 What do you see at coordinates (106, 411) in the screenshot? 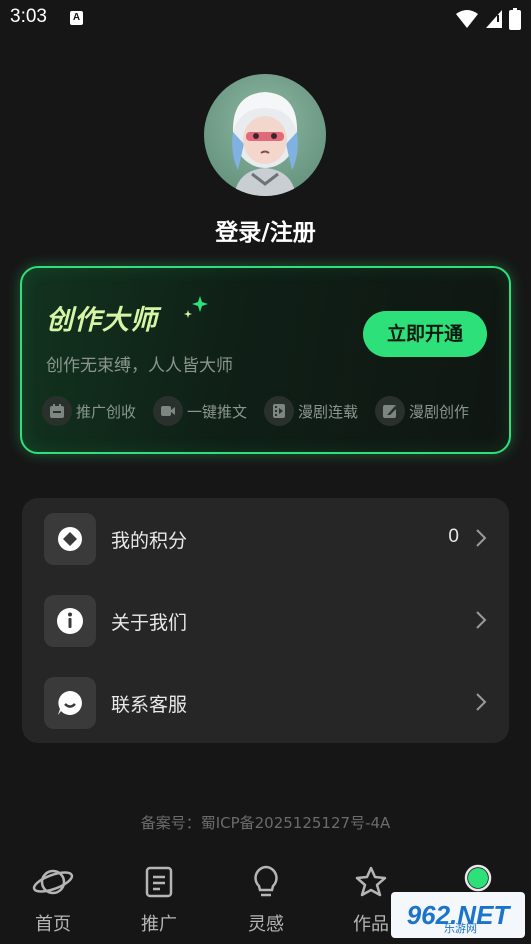
I see `feature-label: 推广创收` at bounding box center [106, 411].